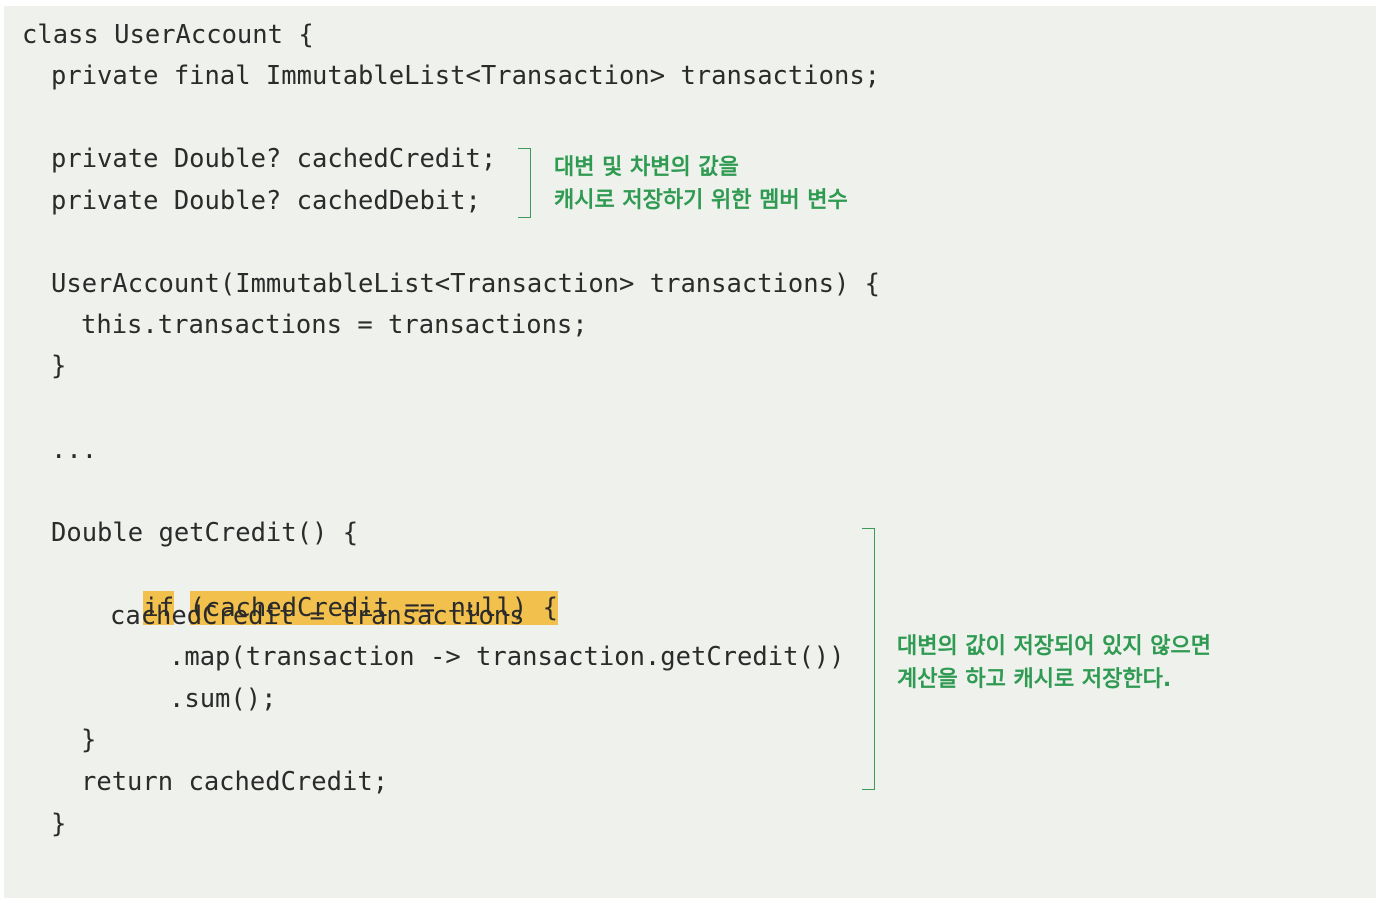 The width and height of the screenshot is (1380, 904). Describe the element at coordinates (1034, 679) in the screenshot. I see `get-credit-annotation-line2: 계산을 하고 캐시로 저장한다.` at that location.